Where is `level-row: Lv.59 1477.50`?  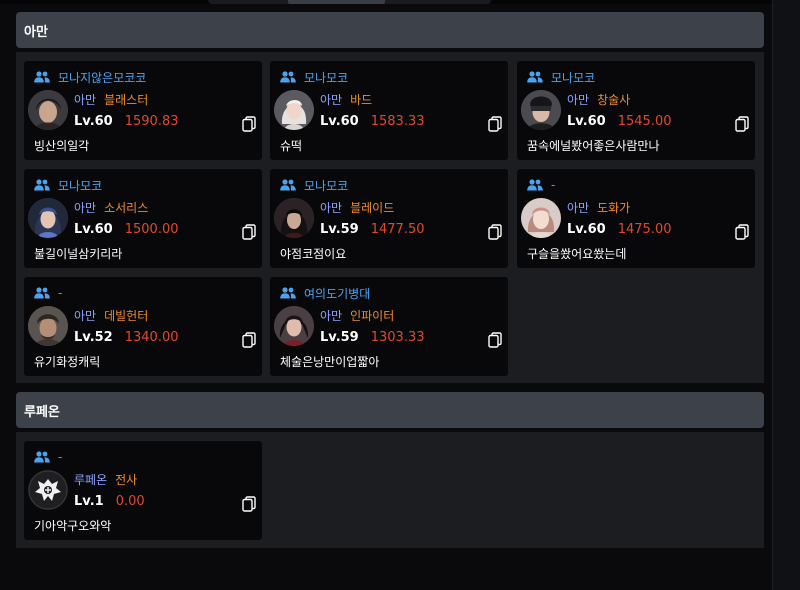
level-row: Lv.59 1477.50 is located at coordinates (372, 229).